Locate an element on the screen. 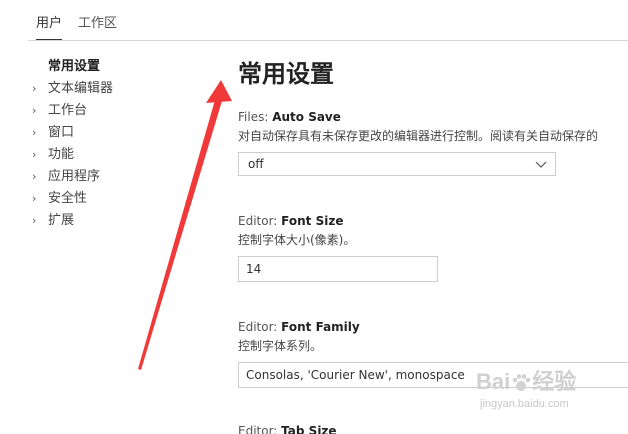  tab-workspace: 工作区 is located at coordinates (97, 25).